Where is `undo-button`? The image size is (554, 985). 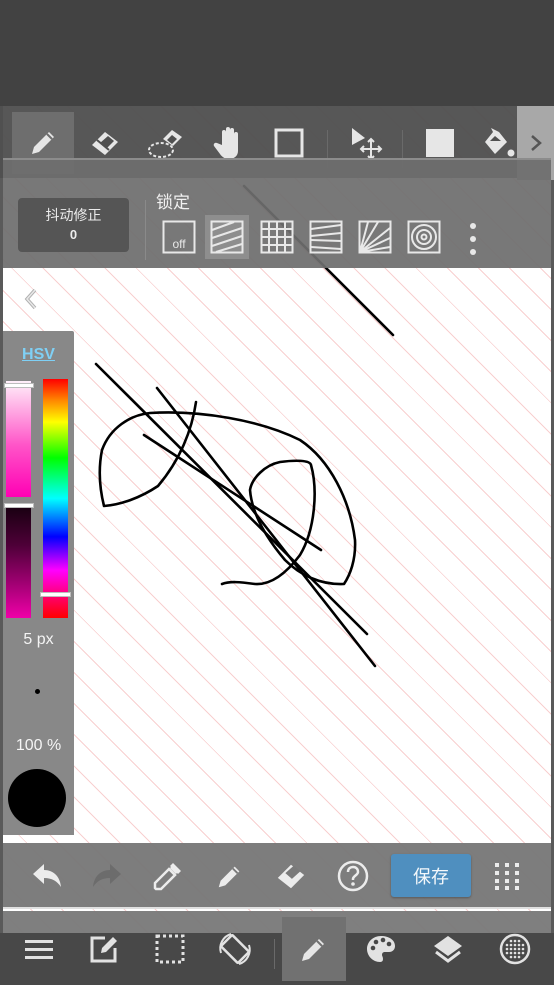 undo-button is located at coordinates (47, 876).